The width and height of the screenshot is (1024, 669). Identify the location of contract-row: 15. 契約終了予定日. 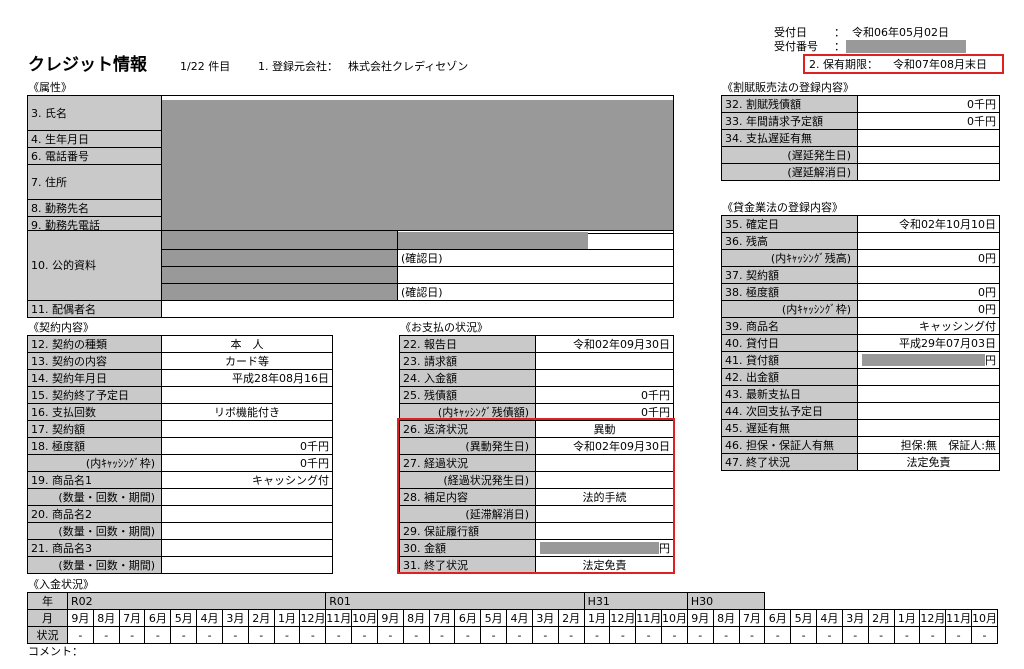
(180, 395).